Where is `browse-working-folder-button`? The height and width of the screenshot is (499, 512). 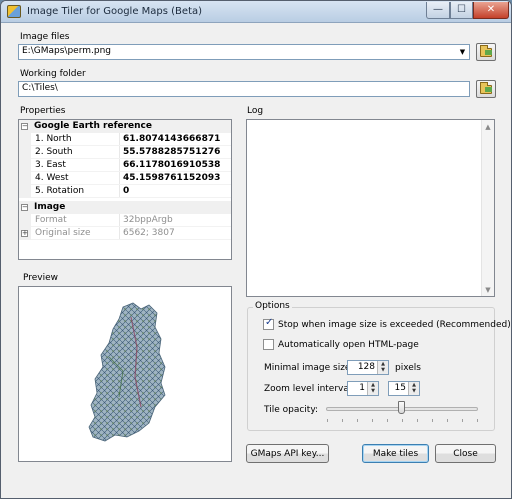 browse-working-folder-button is located at coordinates (486, 89).